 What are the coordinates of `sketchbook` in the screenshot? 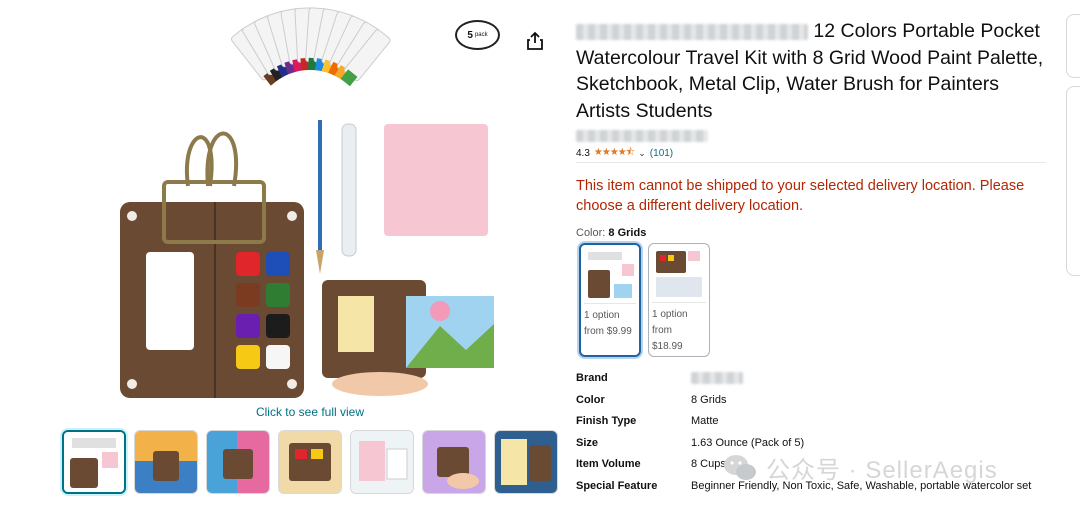 It's located at (436, 180).